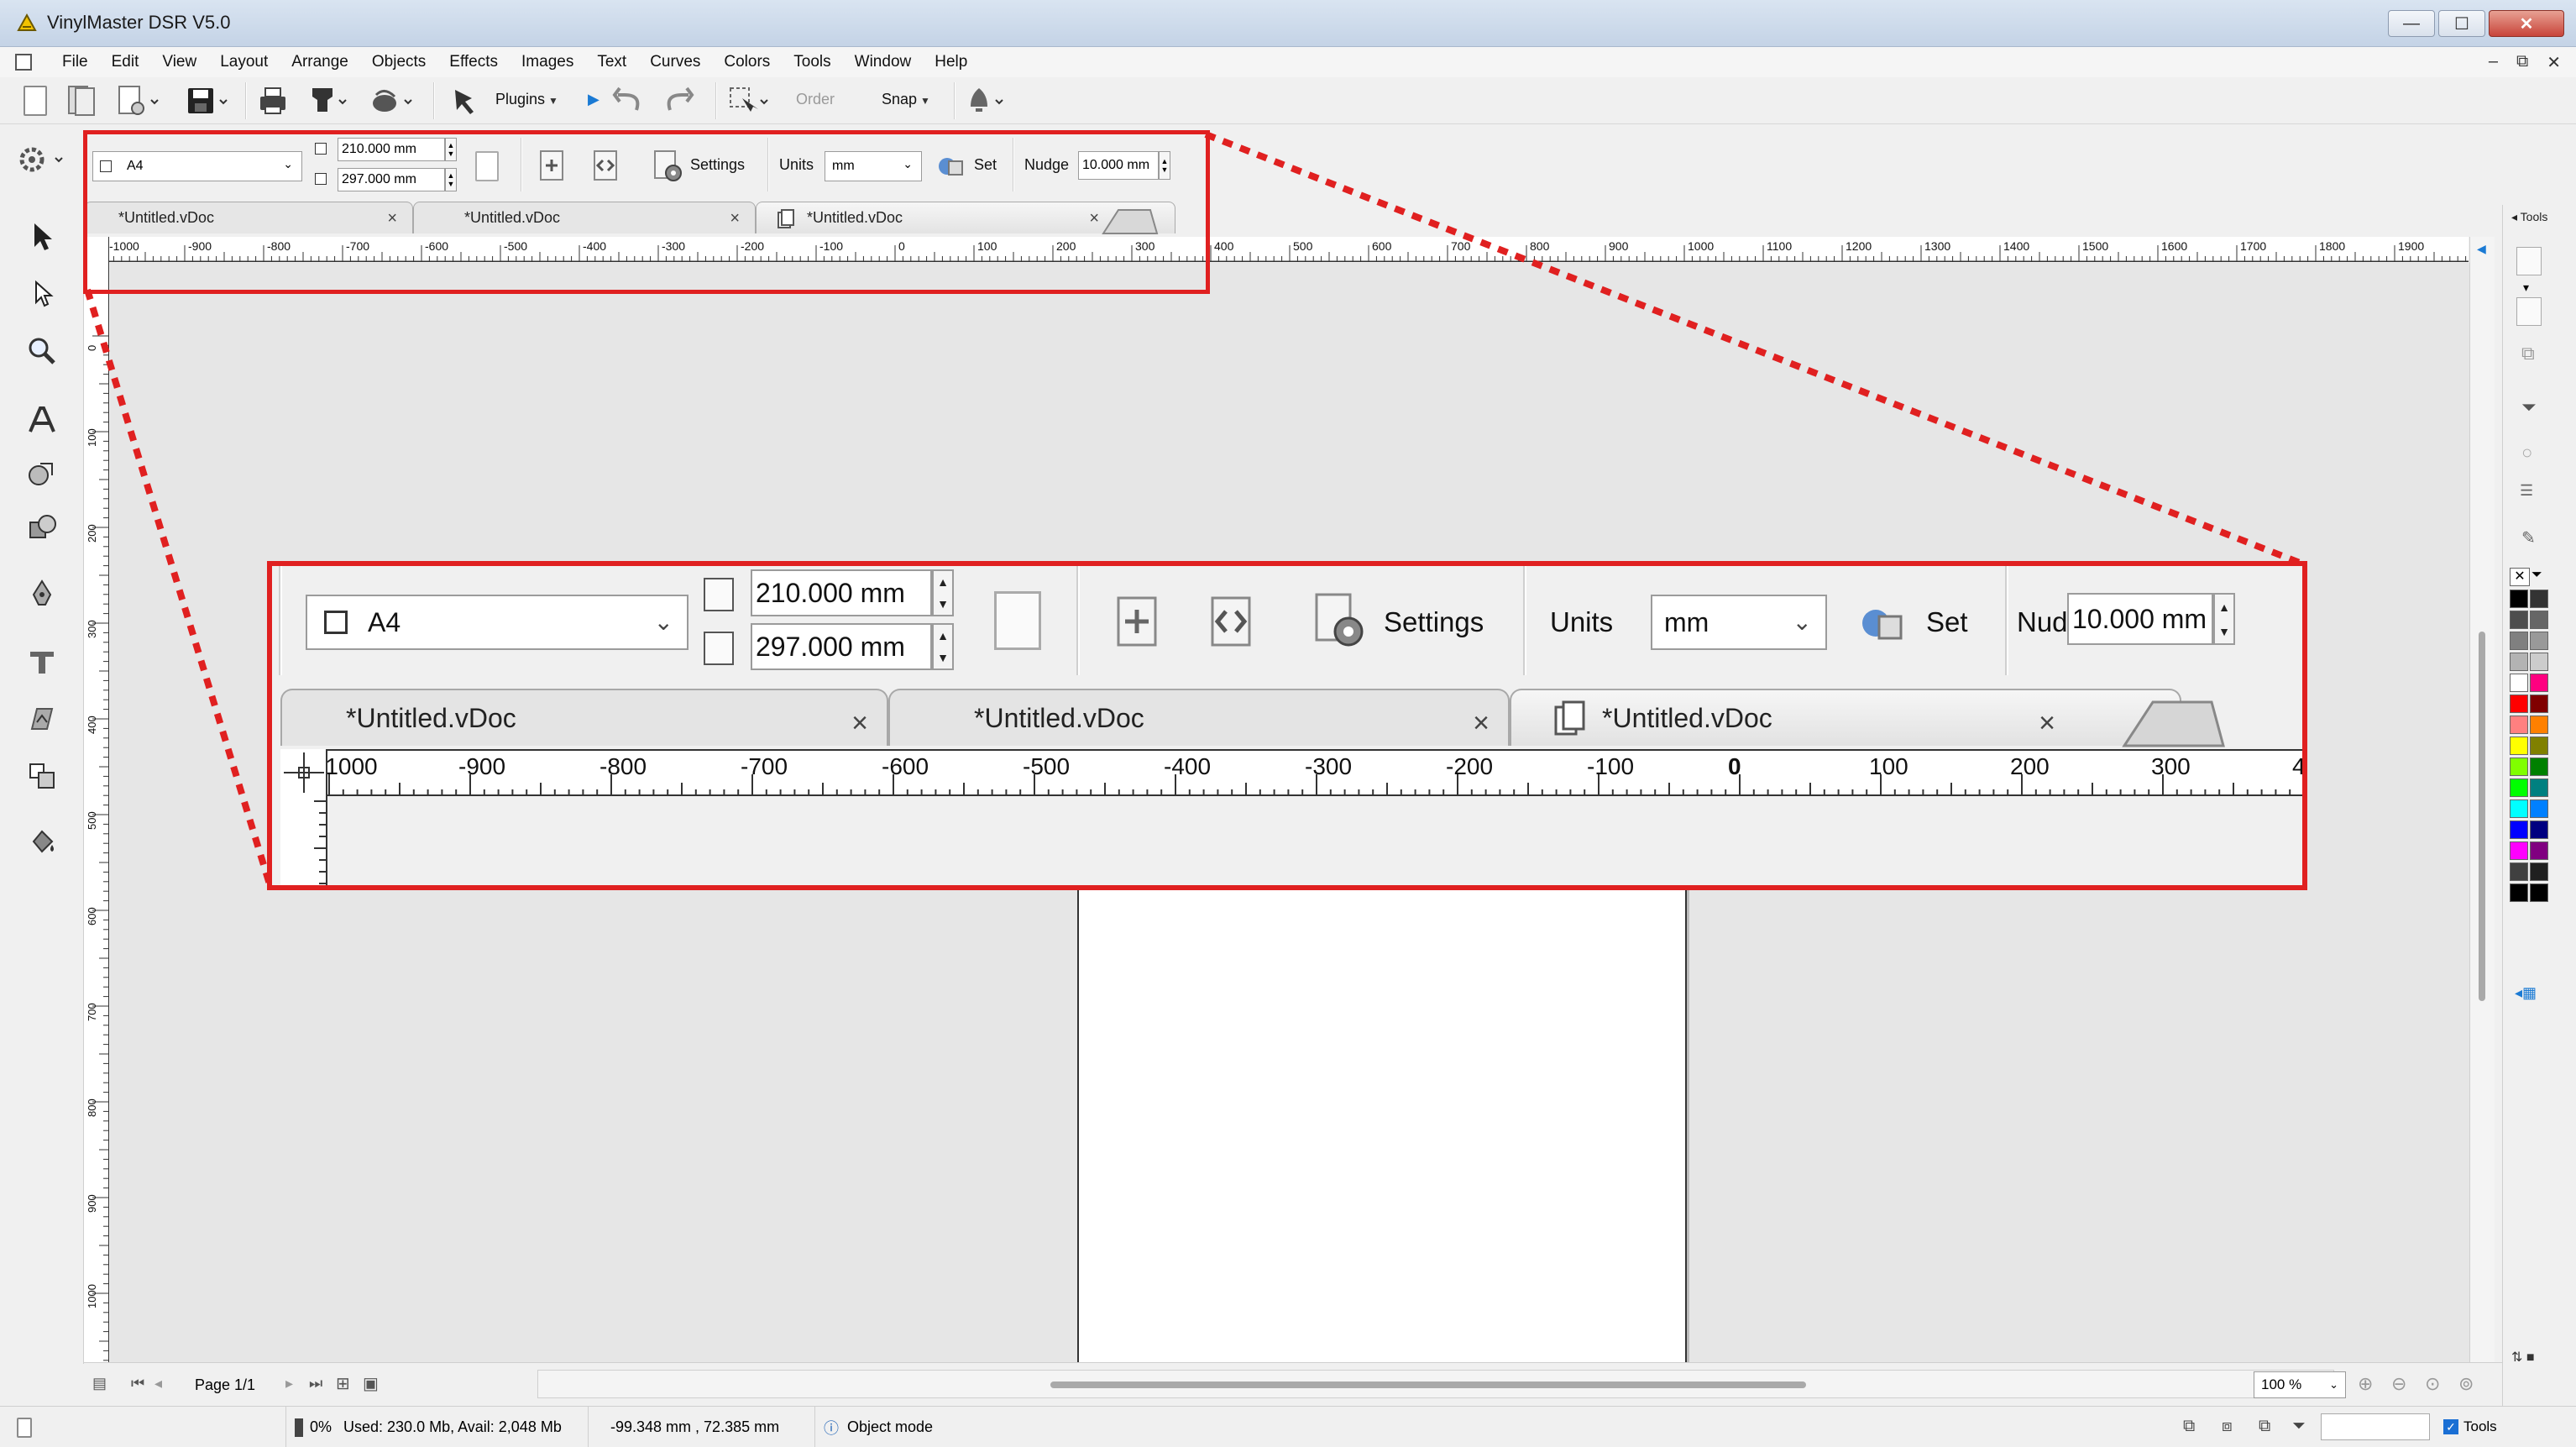  Describe the element at coordinates (526, 99) in the screenshot. I see `plugins-menu: Plugins ▼` at that location.